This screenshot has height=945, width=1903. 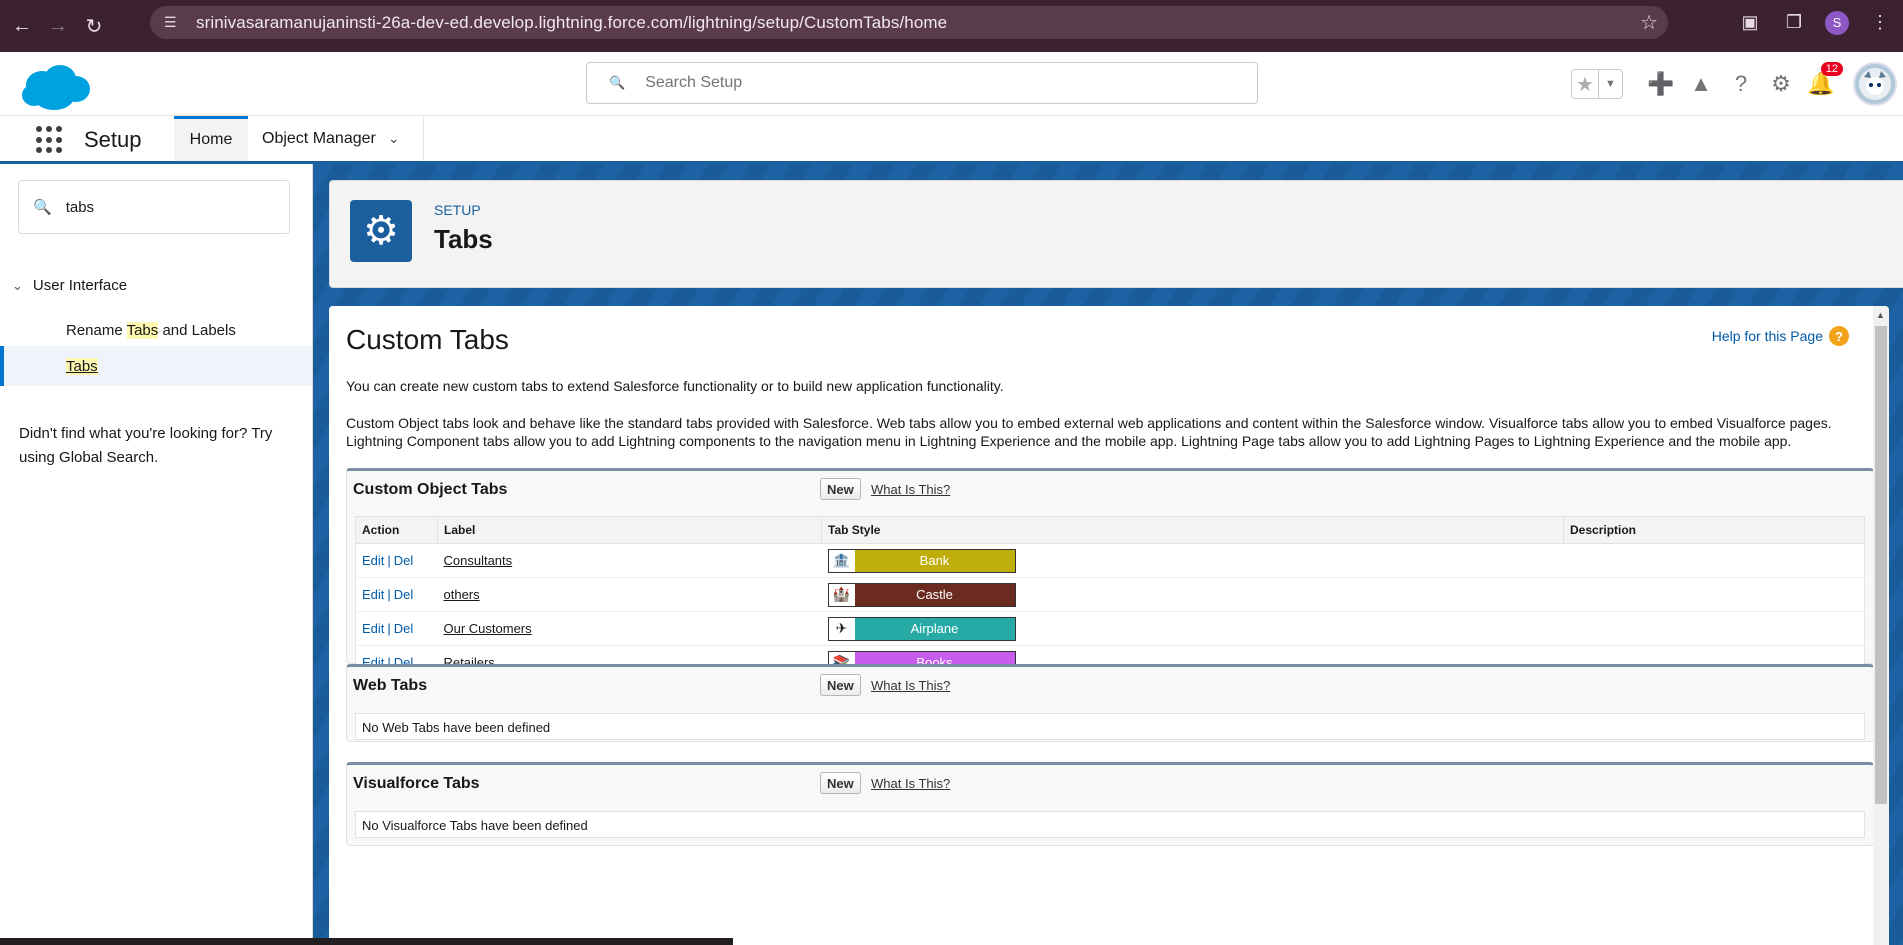 I want to click on help-icon: ?, so click(x=1741, y=84).